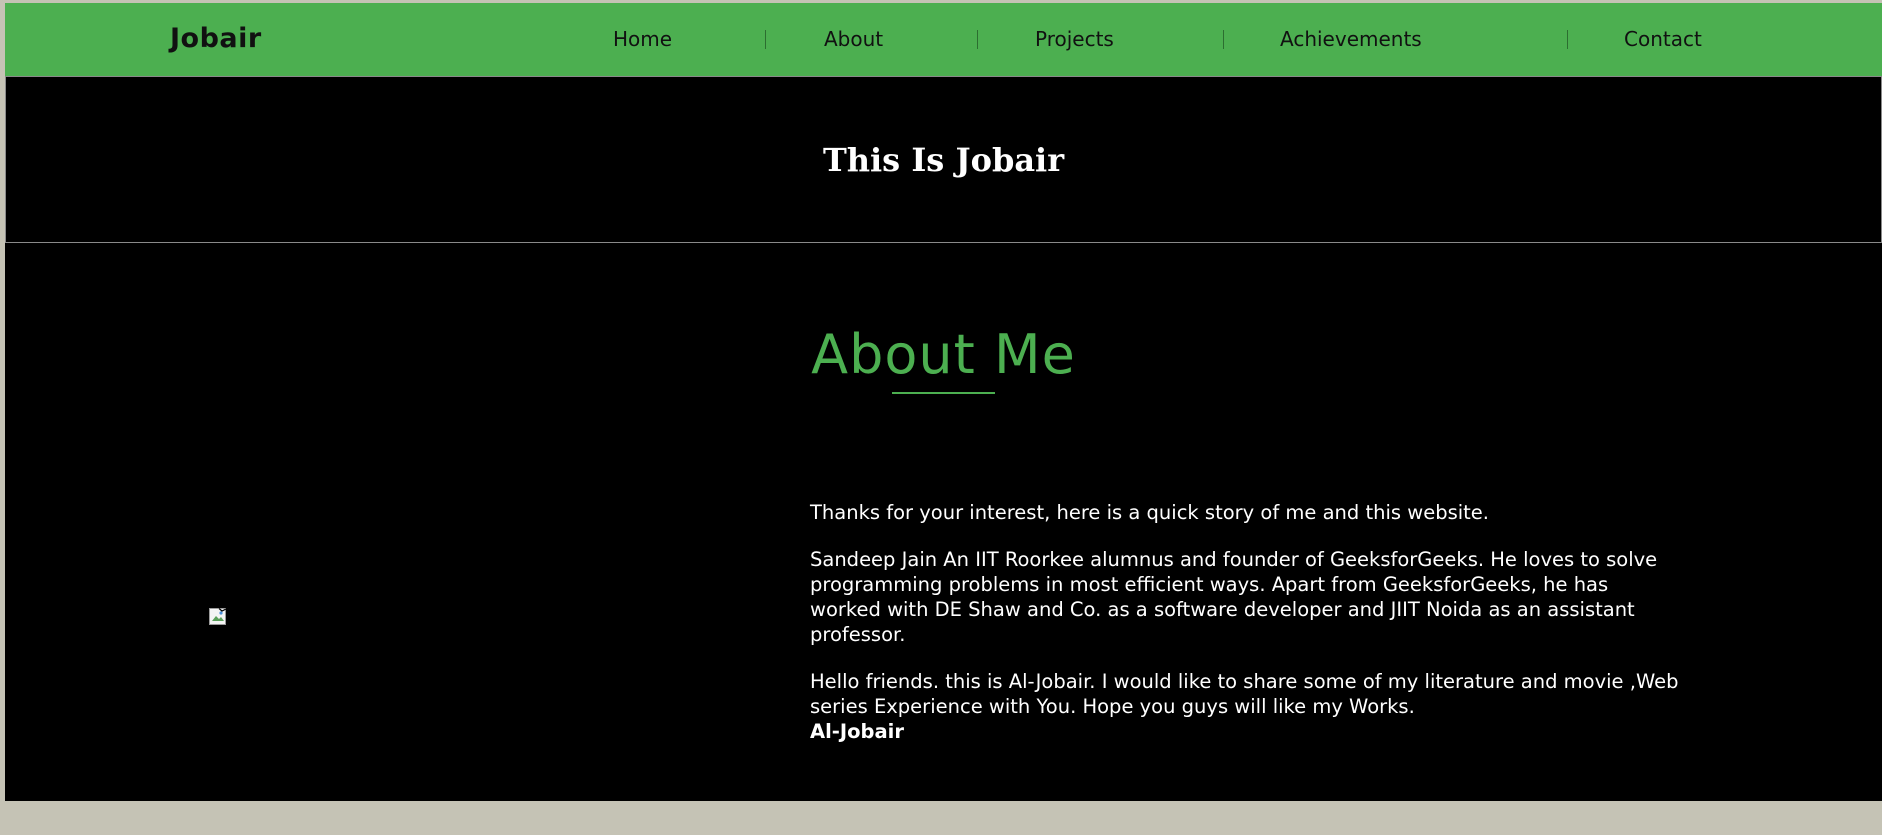 Image resolution: width=1882 pixels, height=835 pixels. What do you see at coordinates (1351, 39) in the screenshot?
I see `nav-link-achievements: Achievements` at bounding box center [1351, 39].